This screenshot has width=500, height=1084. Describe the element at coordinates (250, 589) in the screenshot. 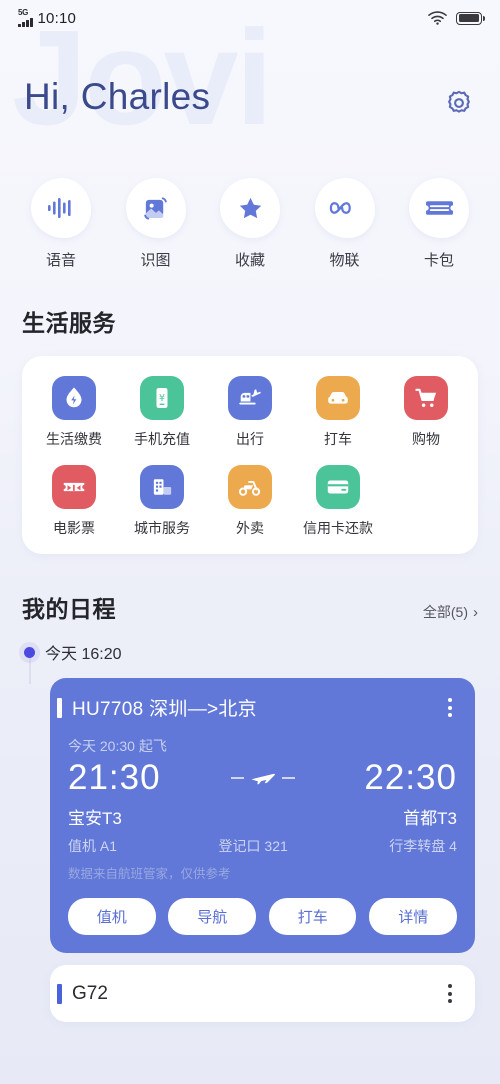

I see `schedule-header: 我的日程 全部(5) ›` at that location.